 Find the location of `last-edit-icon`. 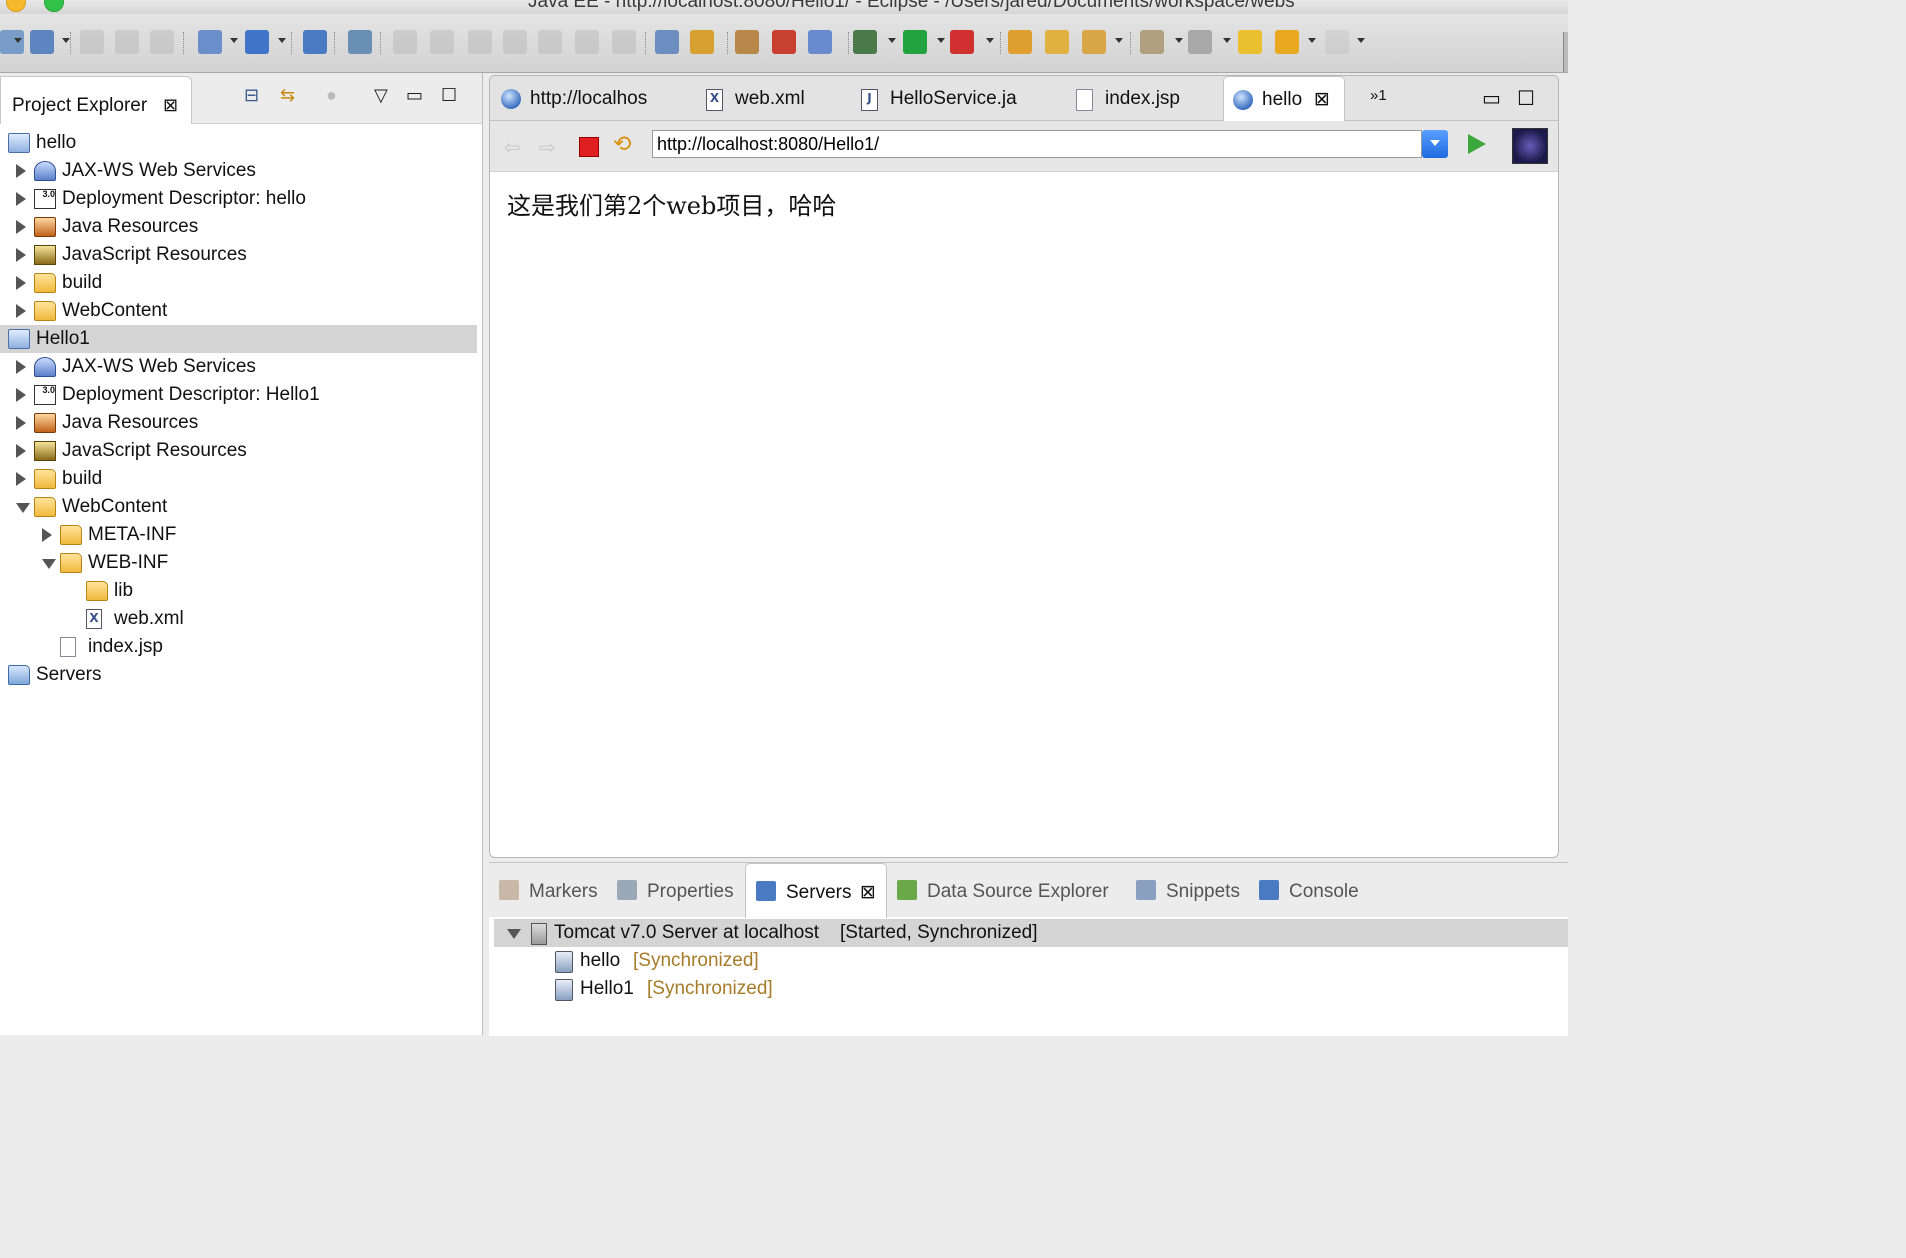

last-edit-icon is located at coordinates (1250, 42).